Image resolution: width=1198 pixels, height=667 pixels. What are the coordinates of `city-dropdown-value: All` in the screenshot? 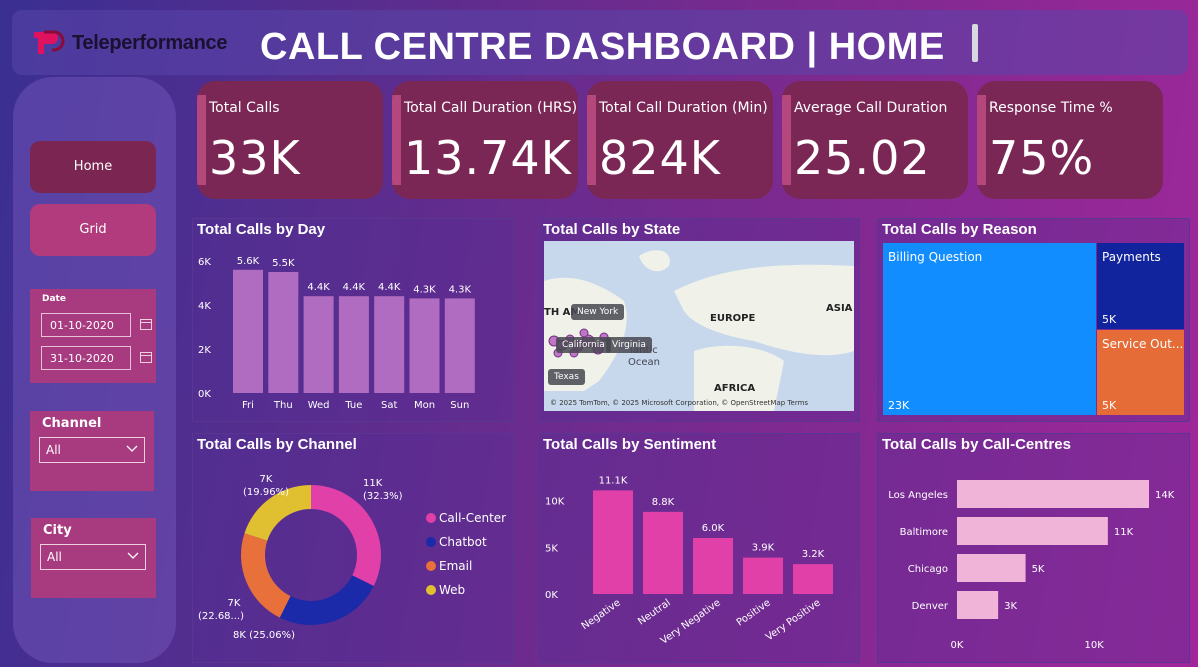 It's located at (54, 557).